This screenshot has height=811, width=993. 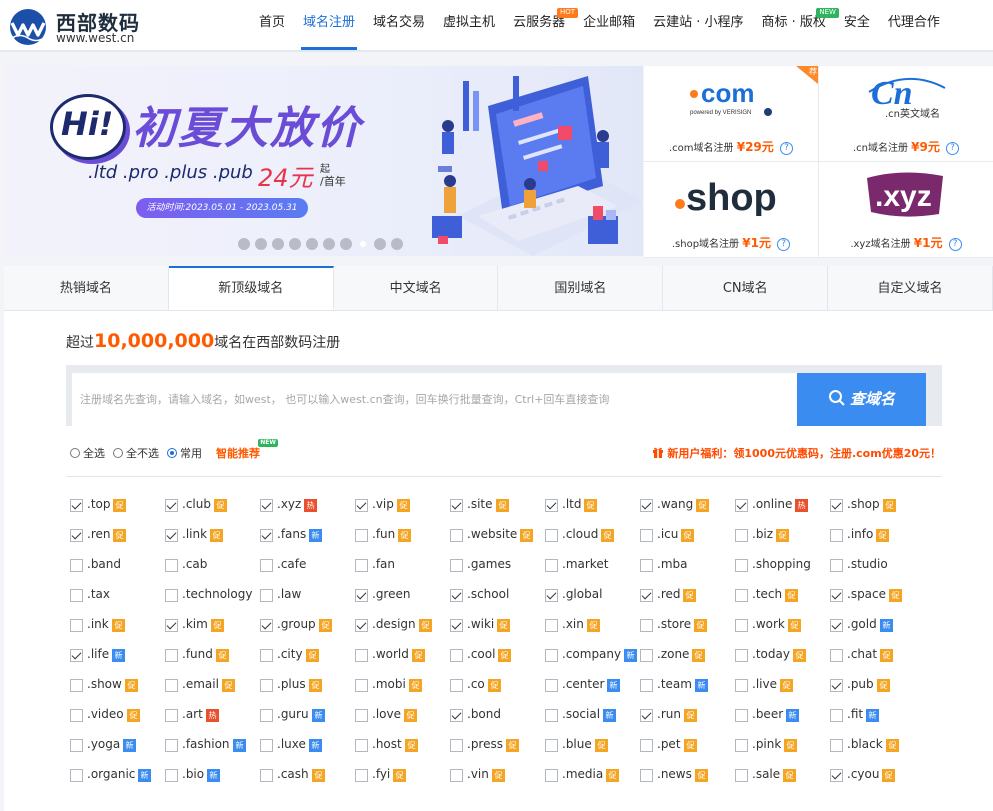 What do you see at coordinates (592, 535) in the screenshot?
I see `domain-option: .cloud 促` at bounding box center [592, 535].